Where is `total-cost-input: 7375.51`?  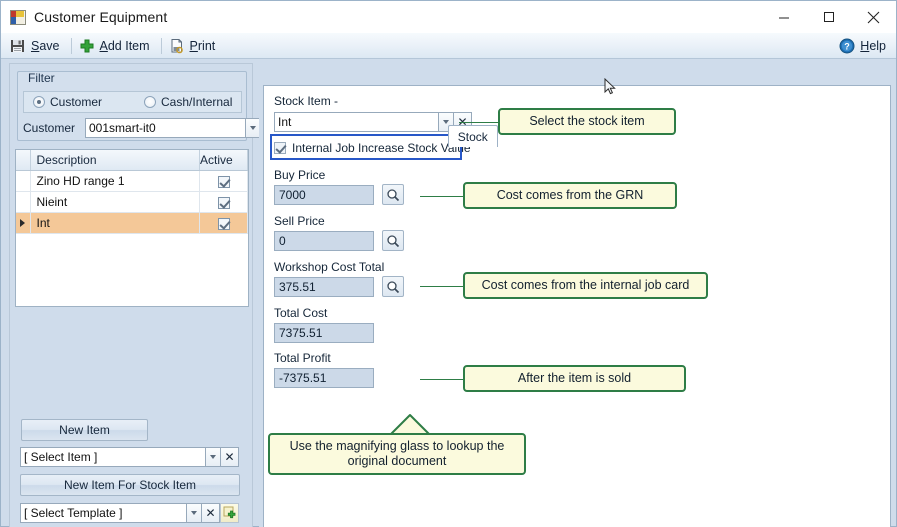 total-cost-input: 7375.51 is located at coordinates (324, 333).